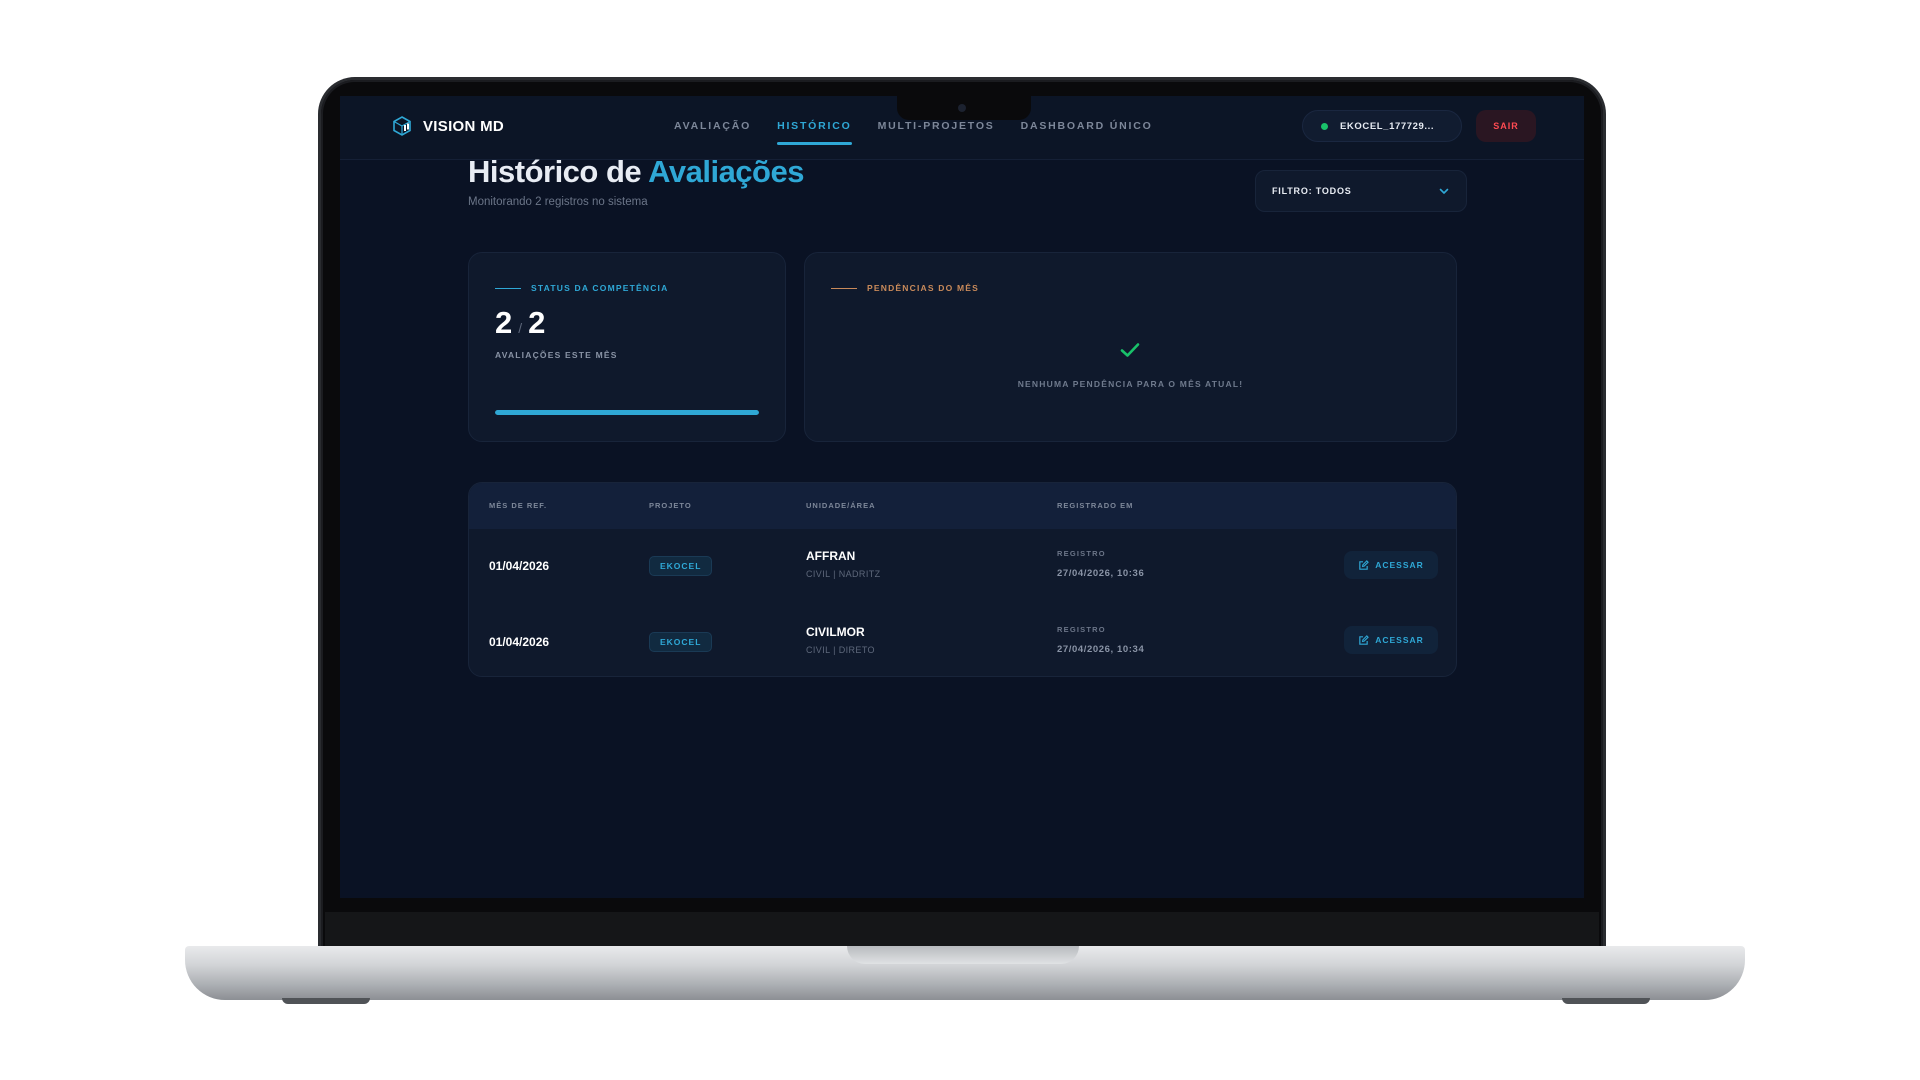 Image resolution: width=1920 pixels, height=1080 pixels. I want to click on tab-dashboard-unico: DASHBOARD ÚNICO, so click(1087, 126).